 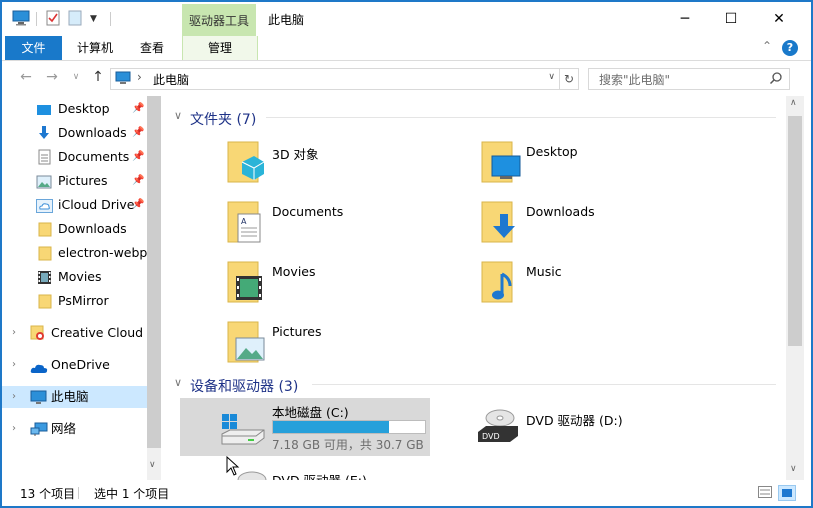 What do you see at coordinates (351, 229) in the screenshot?
I see `folder-tile-documents: A Documents` at bounding box center [351, 229].